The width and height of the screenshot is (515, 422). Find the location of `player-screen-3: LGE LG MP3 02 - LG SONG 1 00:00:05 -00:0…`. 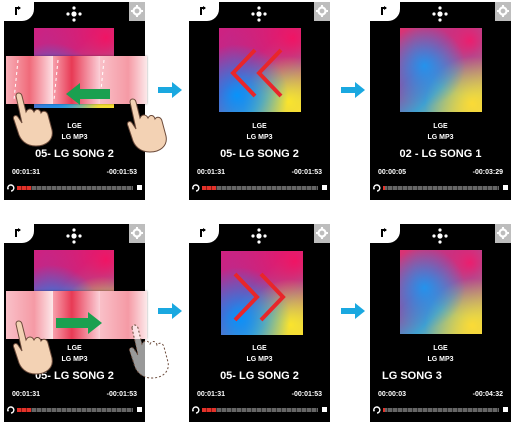

player-screen-3: LGE LG MP3 02 - LG SONG 1 00:00:05 -00:0… is located at coordinates (440, 101).